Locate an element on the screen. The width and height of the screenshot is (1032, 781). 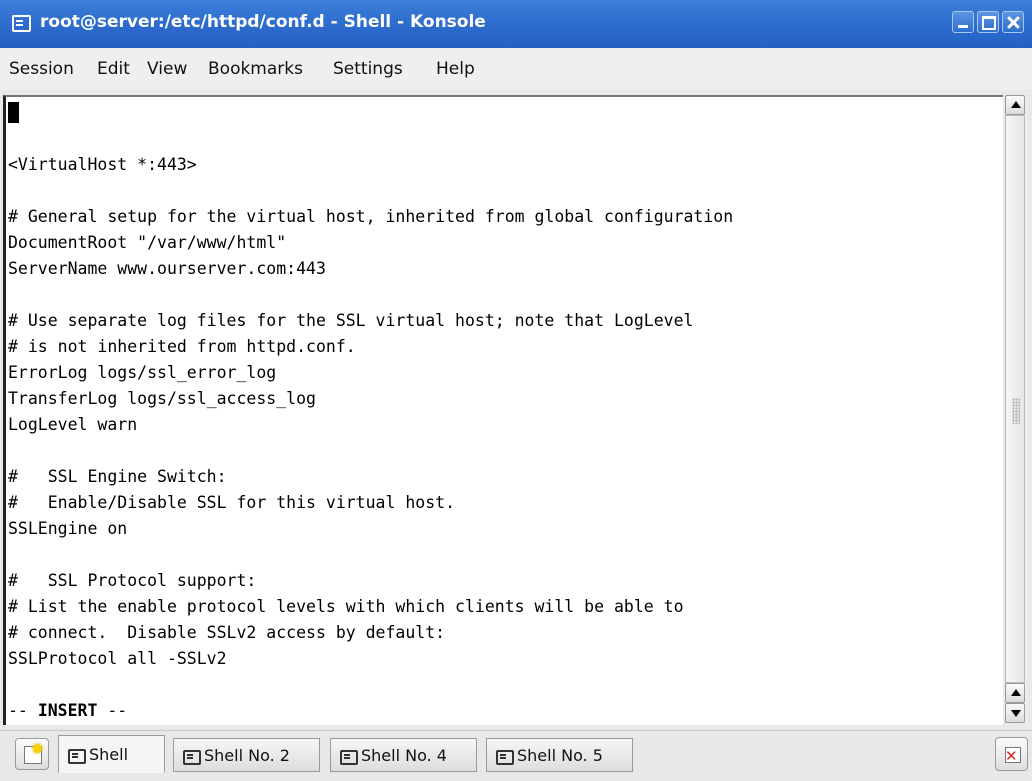
vim-mode-line: -- INSERT -- is located at coordinates (67, 711).